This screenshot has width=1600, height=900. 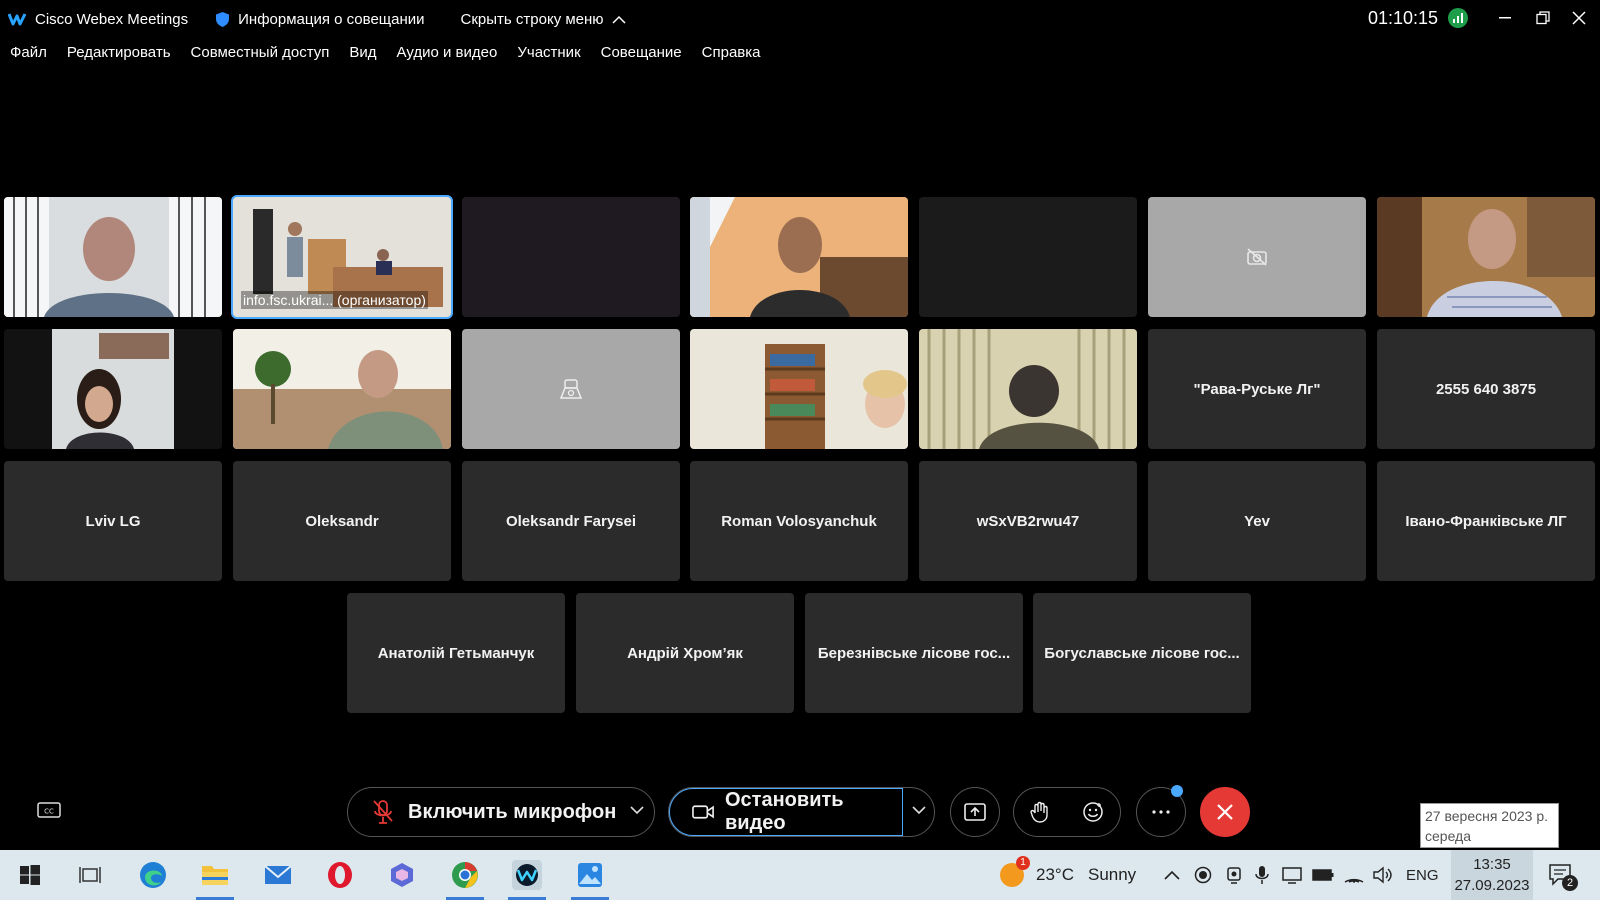 I want to click on participant-name-tile: Oleksandr Farysei, so click(x=571, y=521).